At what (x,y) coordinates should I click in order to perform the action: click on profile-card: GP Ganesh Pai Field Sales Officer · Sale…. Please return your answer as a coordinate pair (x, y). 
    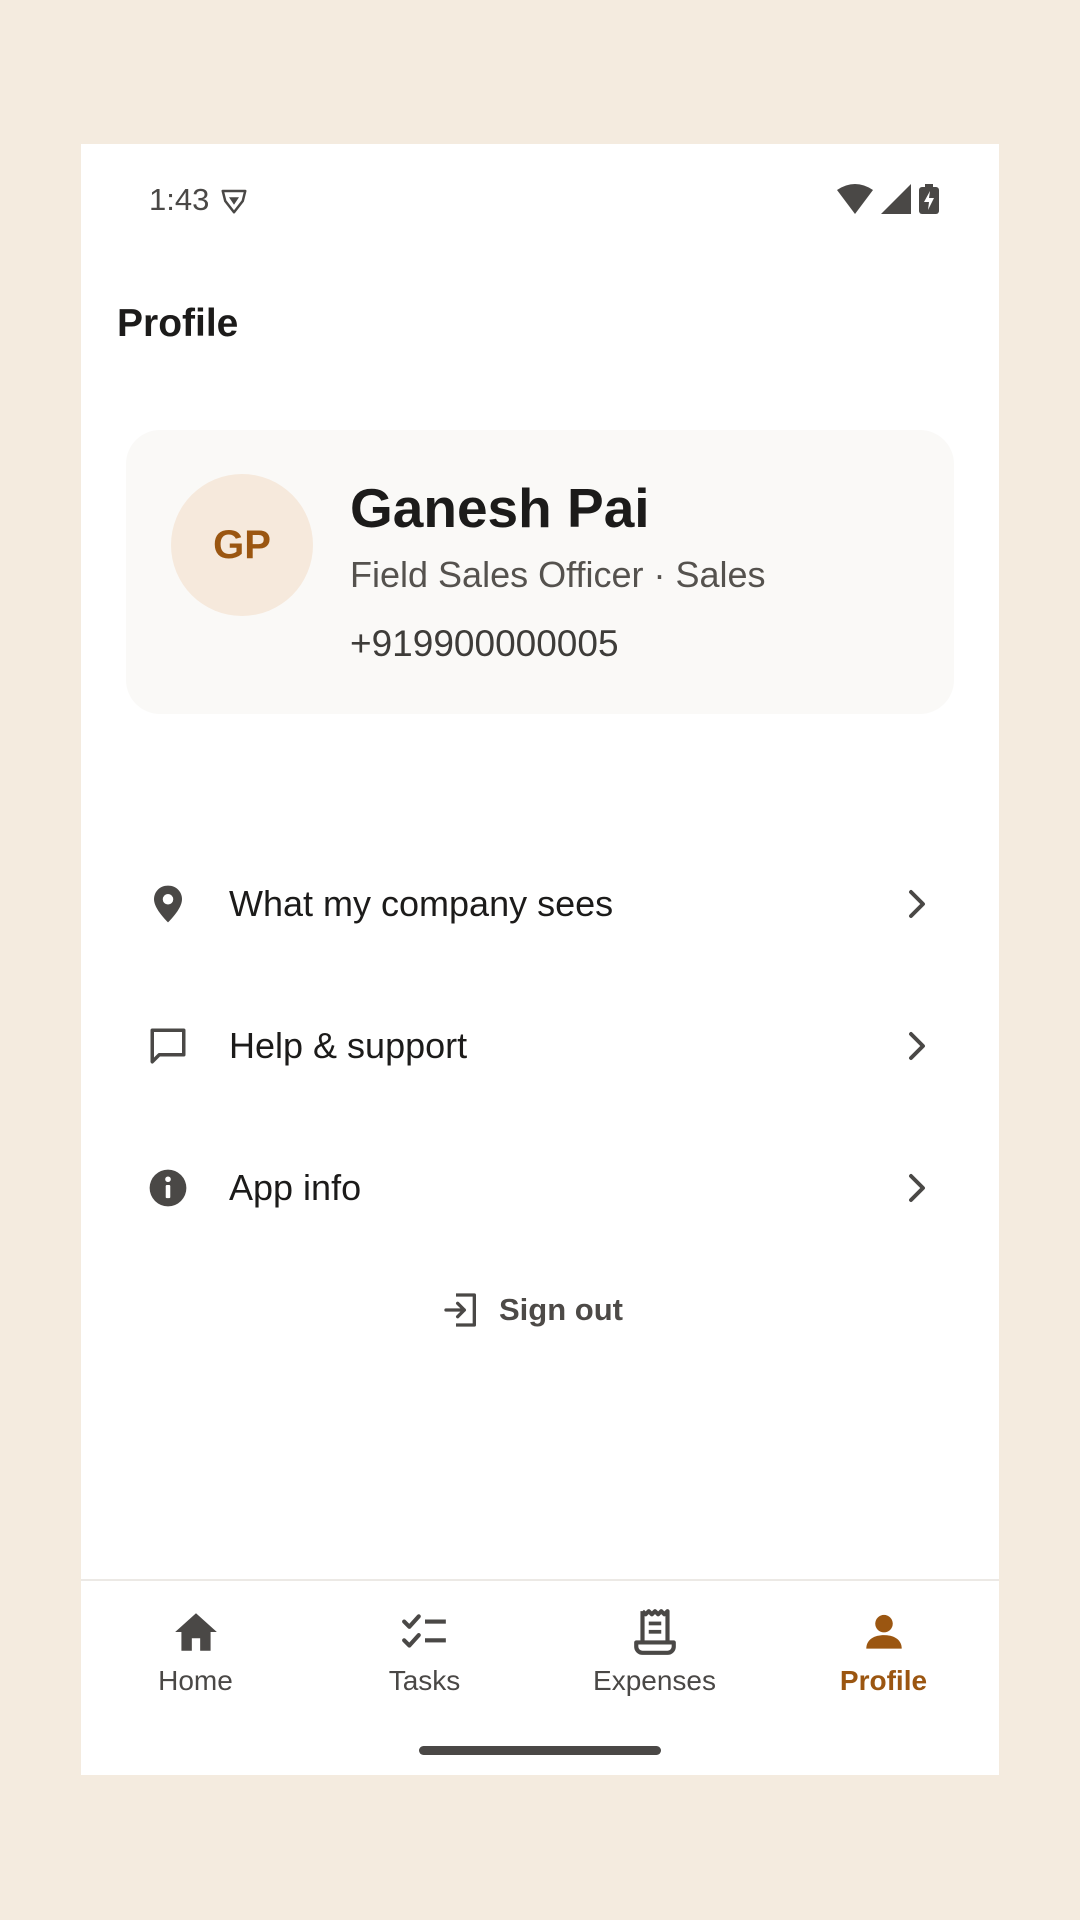
    Looking at the image, I should click on (540, 572).